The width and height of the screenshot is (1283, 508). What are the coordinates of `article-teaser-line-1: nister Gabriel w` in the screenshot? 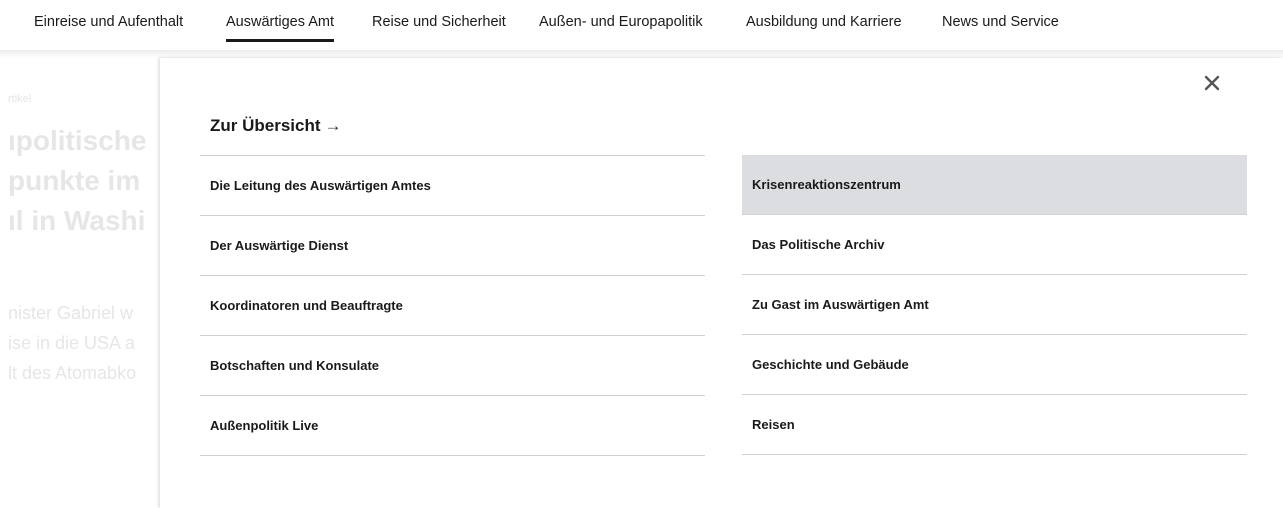 It's located at (71, 313).